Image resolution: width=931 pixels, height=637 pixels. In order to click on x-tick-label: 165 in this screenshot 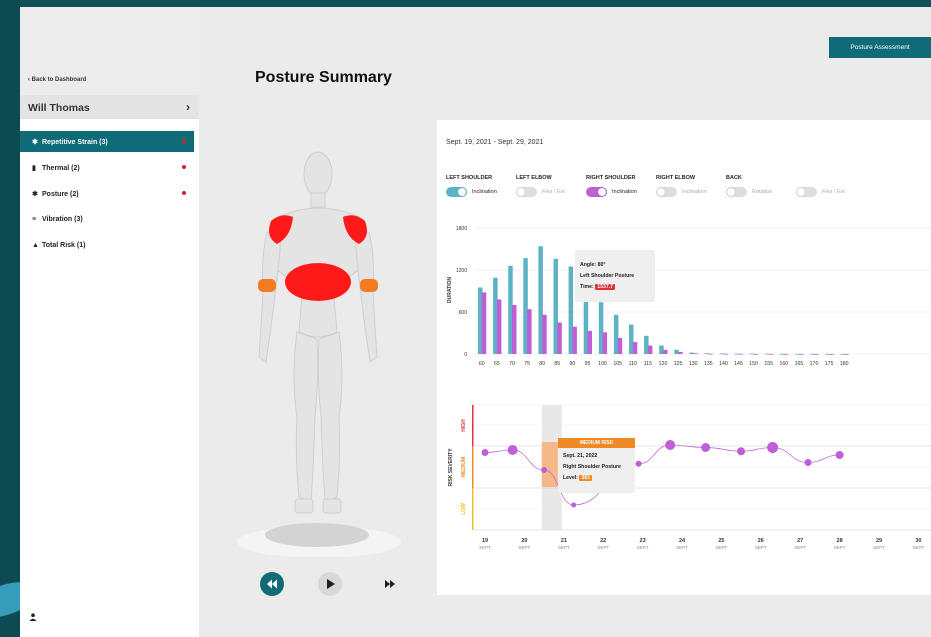, I will do `click(799, 364)`.